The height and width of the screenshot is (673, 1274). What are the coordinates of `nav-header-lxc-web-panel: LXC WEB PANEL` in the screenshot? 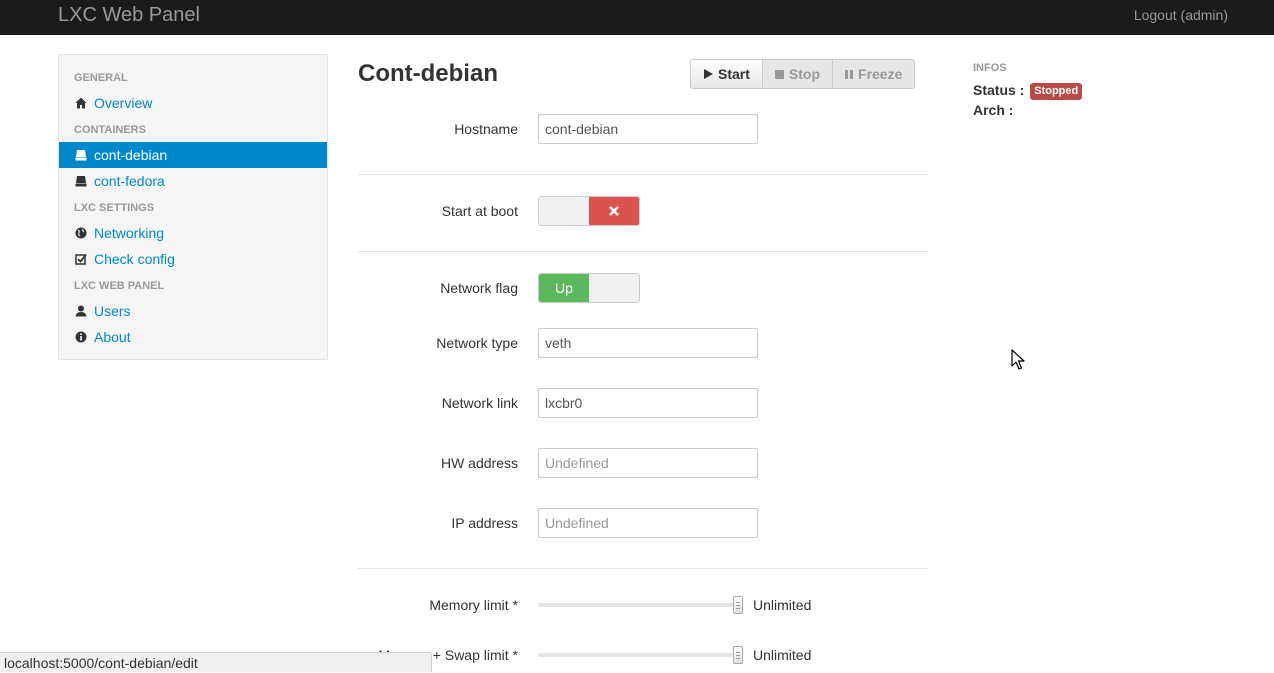 It's located at (119, 286).